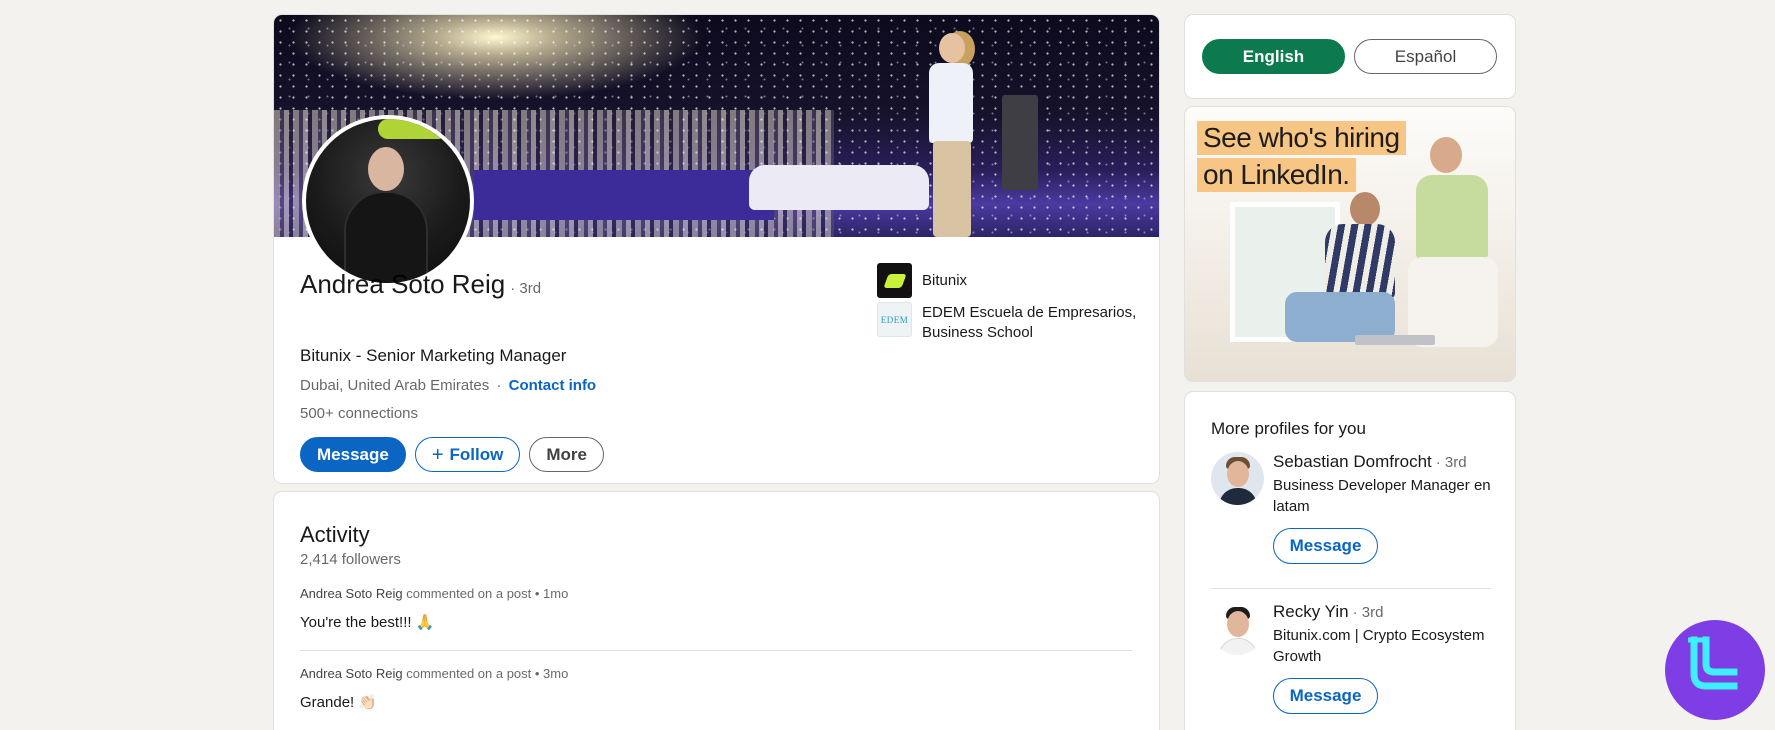 Image resolution: width=1775 pixels, height=730 pixels. I want to click on contact-info-link: Contact info, so click(553, 385).